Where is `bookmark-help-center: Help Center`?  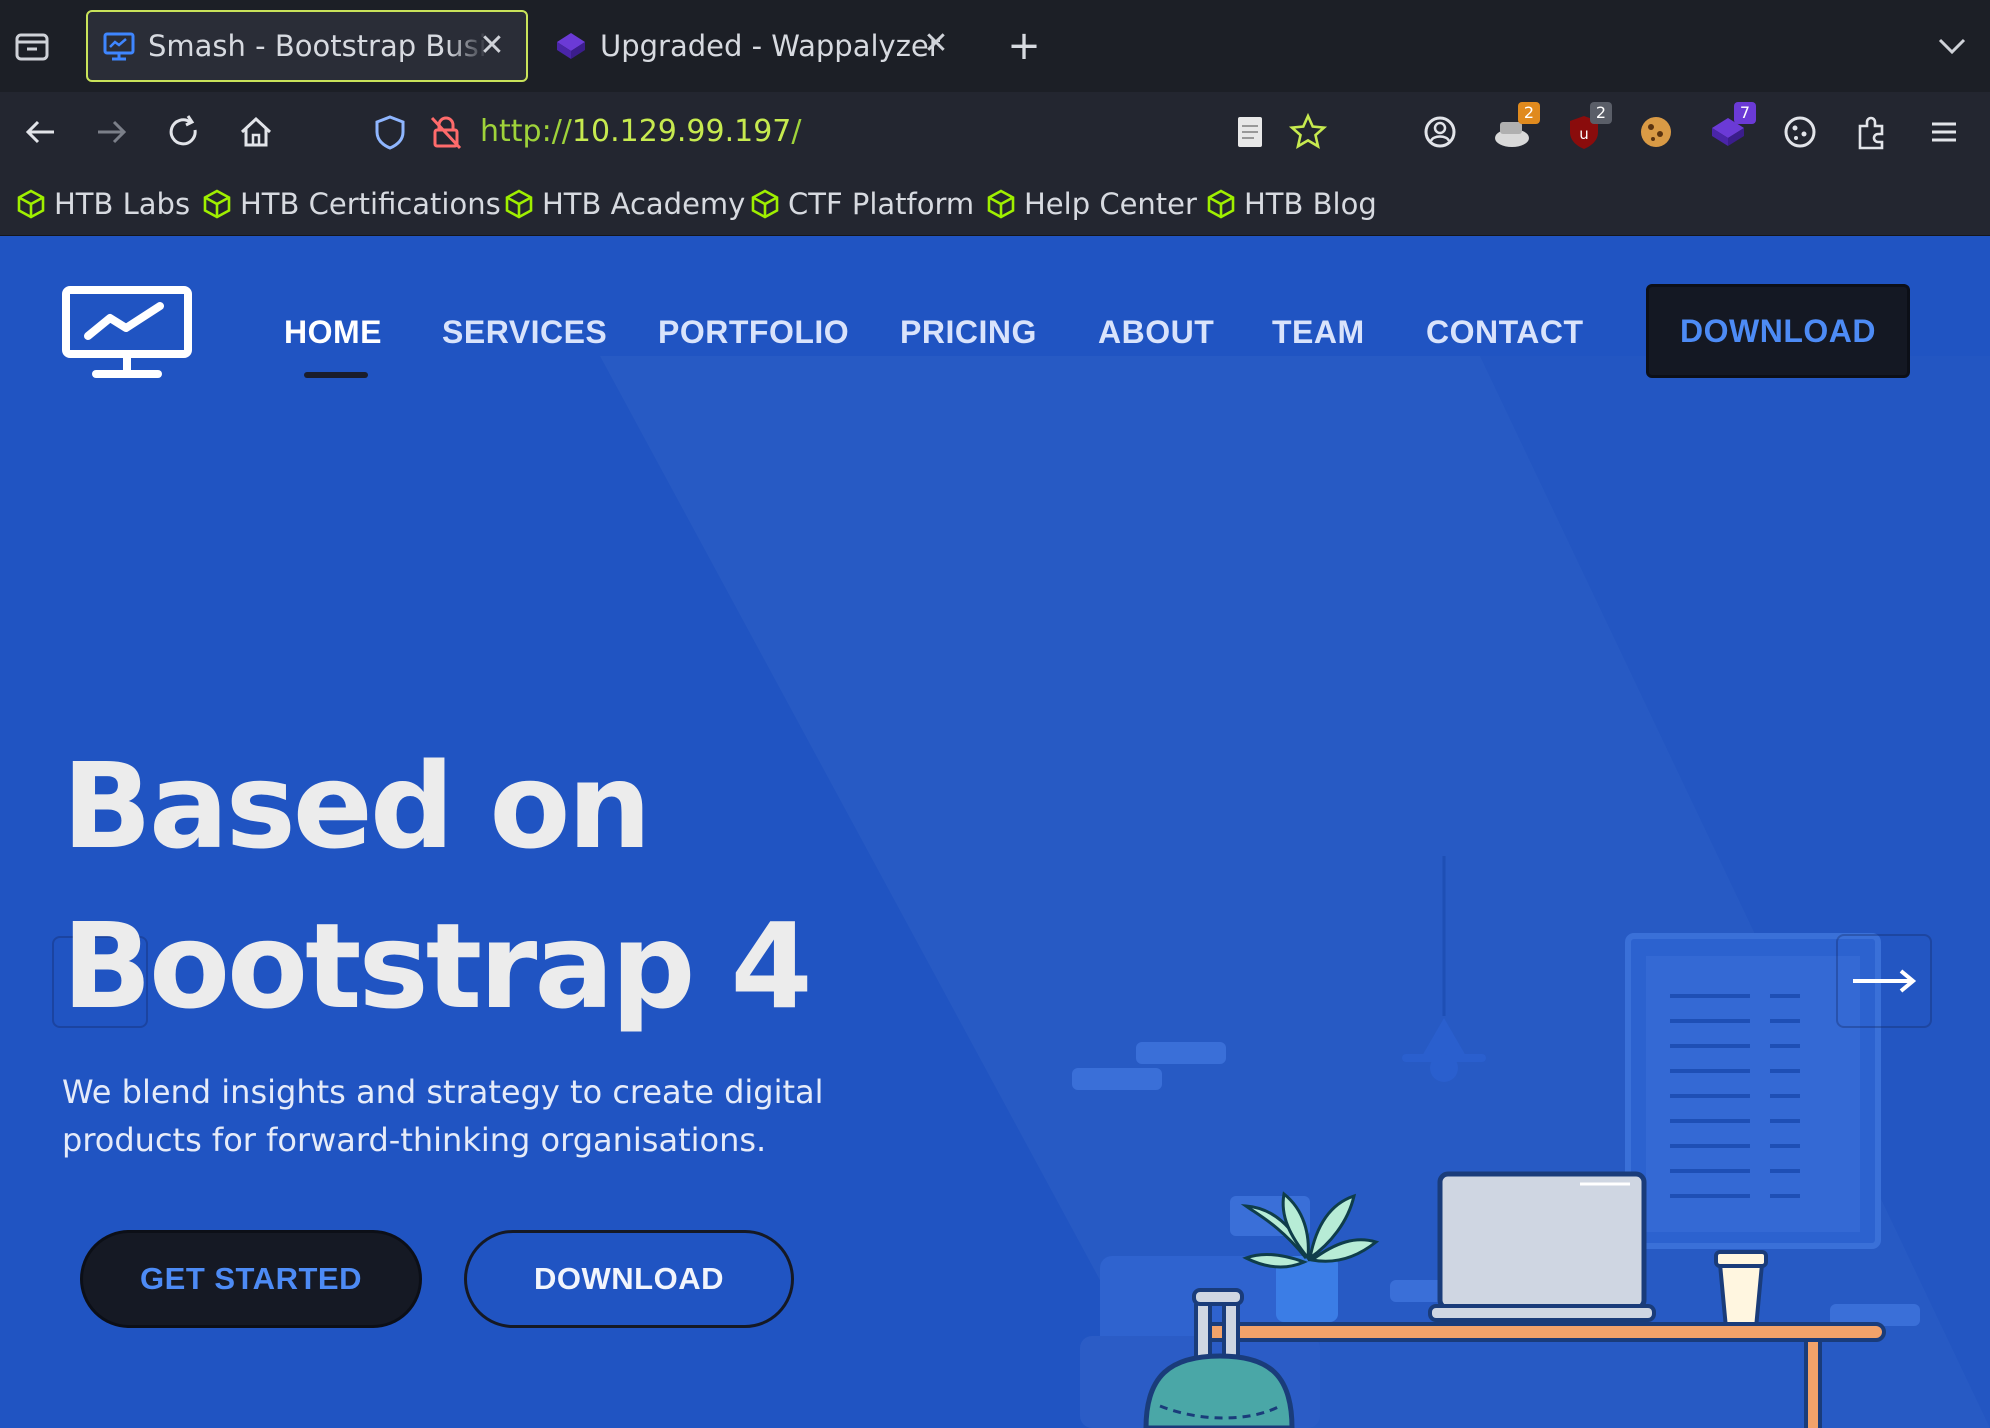 bookmark-help-center: Help Center is located at coordinates (1091, 204).